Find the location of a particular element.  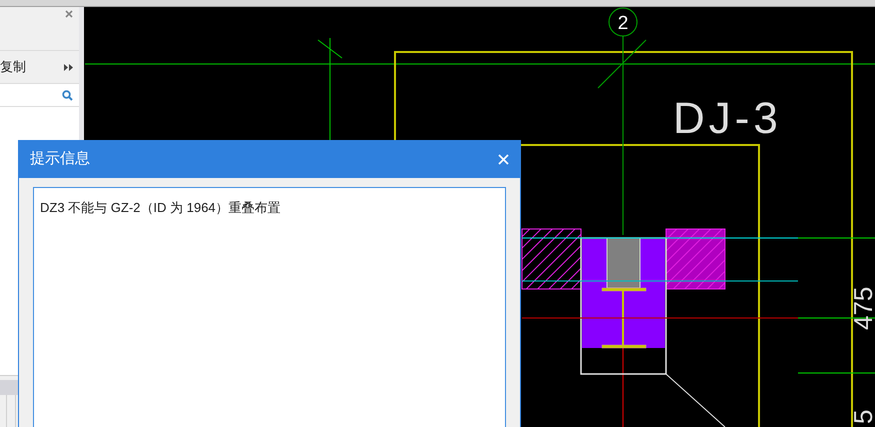

steel-plate is located at coordinates (623, 263).